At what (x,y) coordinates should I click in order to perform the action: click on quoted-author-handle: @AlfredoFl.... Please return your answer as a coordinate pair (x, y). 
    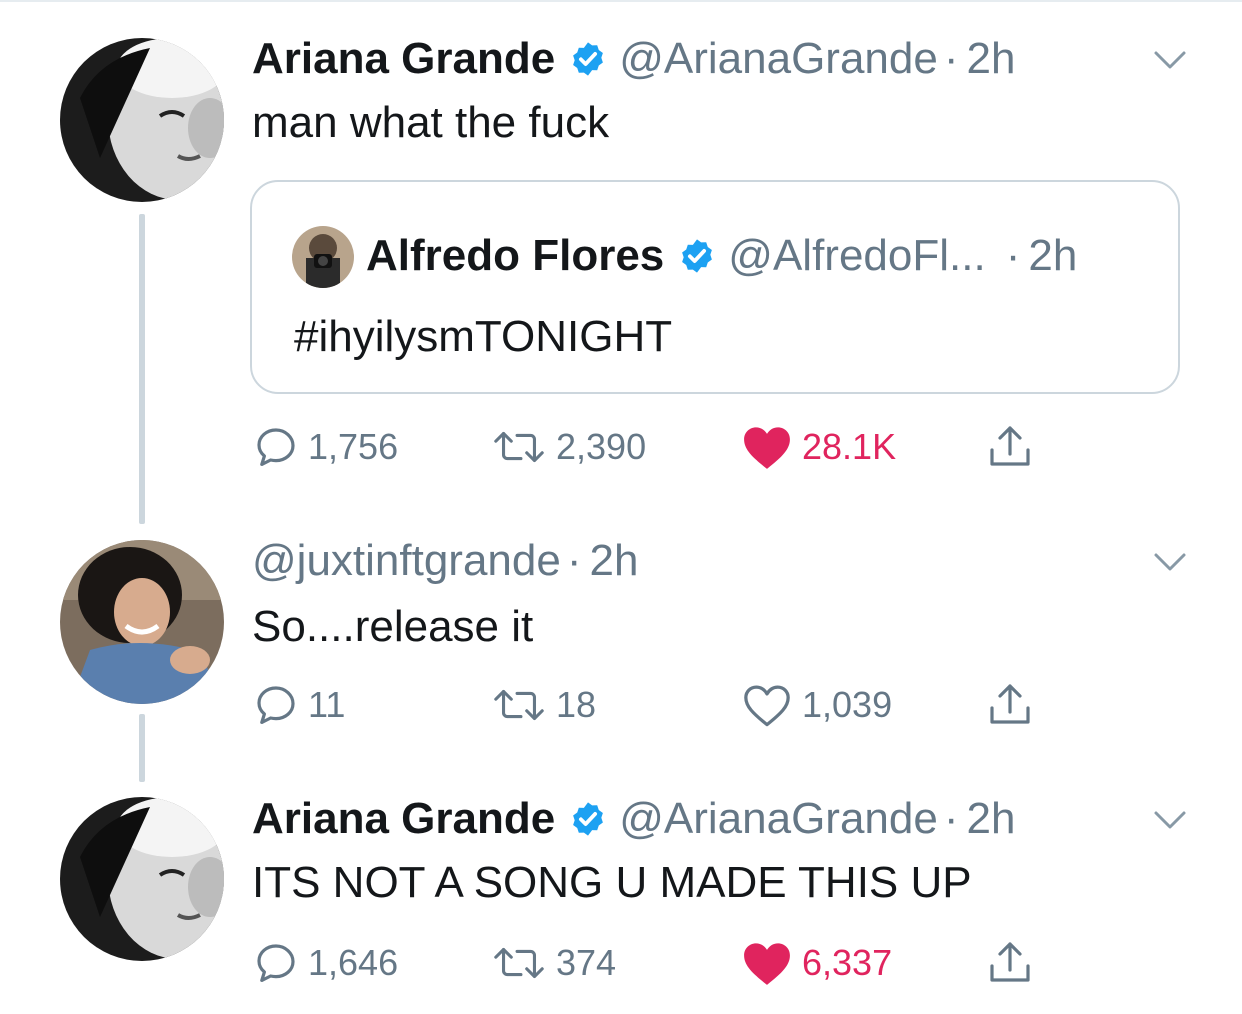
    Looking at the image, I should click on (857, 255).